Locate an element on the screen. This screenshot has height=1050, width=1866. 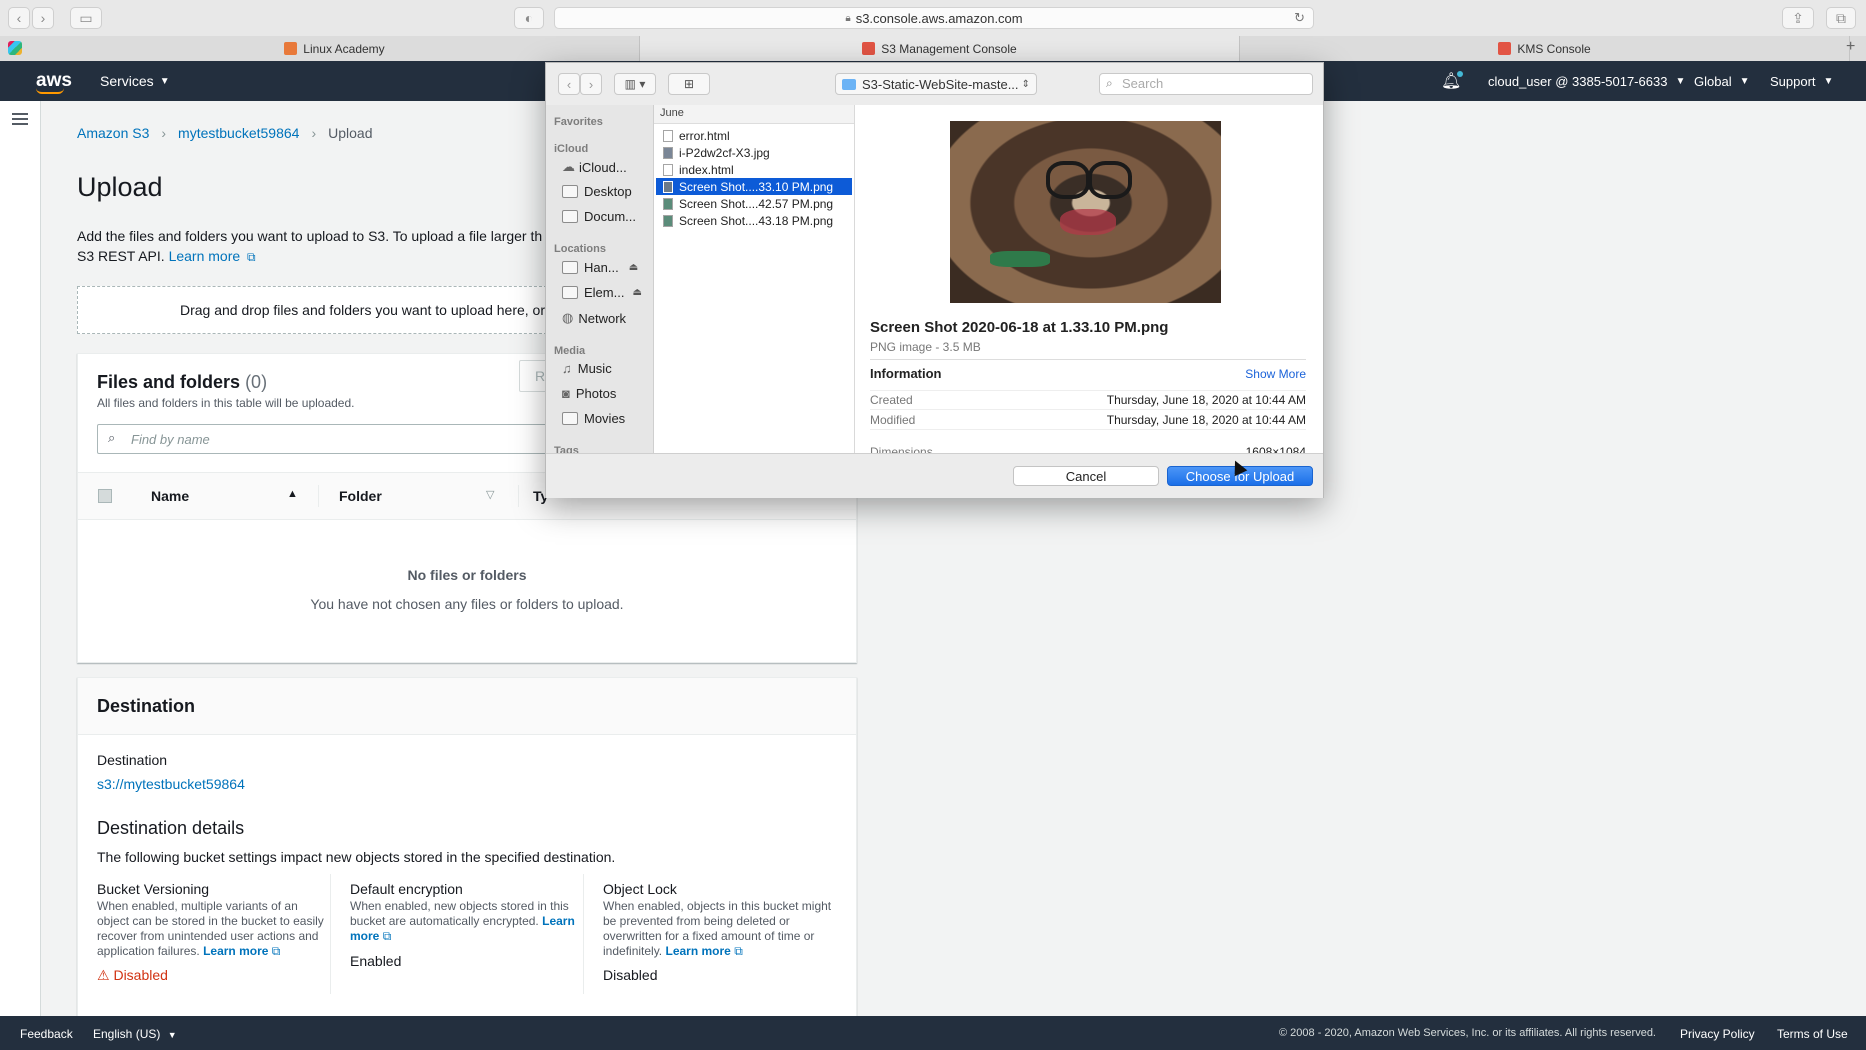
sidebar-item-movies: Movies is located at coordinates (593, 418).